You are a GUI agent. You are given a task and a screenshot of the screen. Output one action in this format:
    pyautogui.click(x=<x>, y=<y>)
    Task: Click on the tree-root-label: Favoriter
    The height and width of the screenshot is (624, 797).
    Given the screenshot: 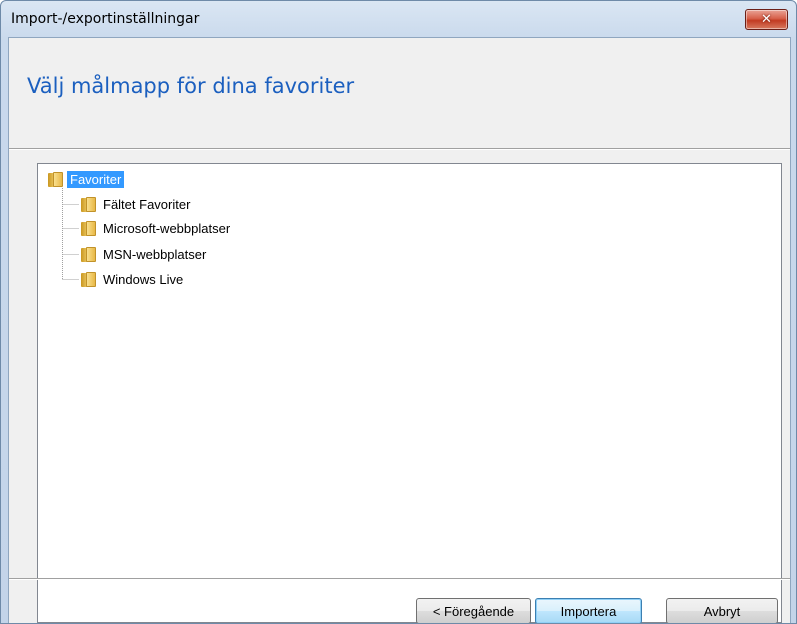 What is the action you would take?
    pyautogui.click(x=96, y=179)
    